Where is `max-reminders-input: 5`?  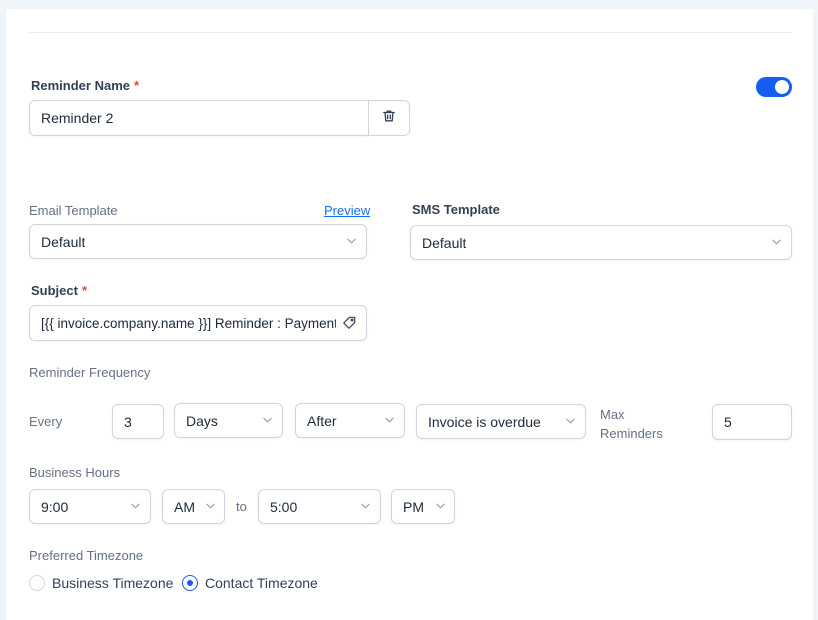
max-reminders-input: 5 is located at coordinates (752, 422).